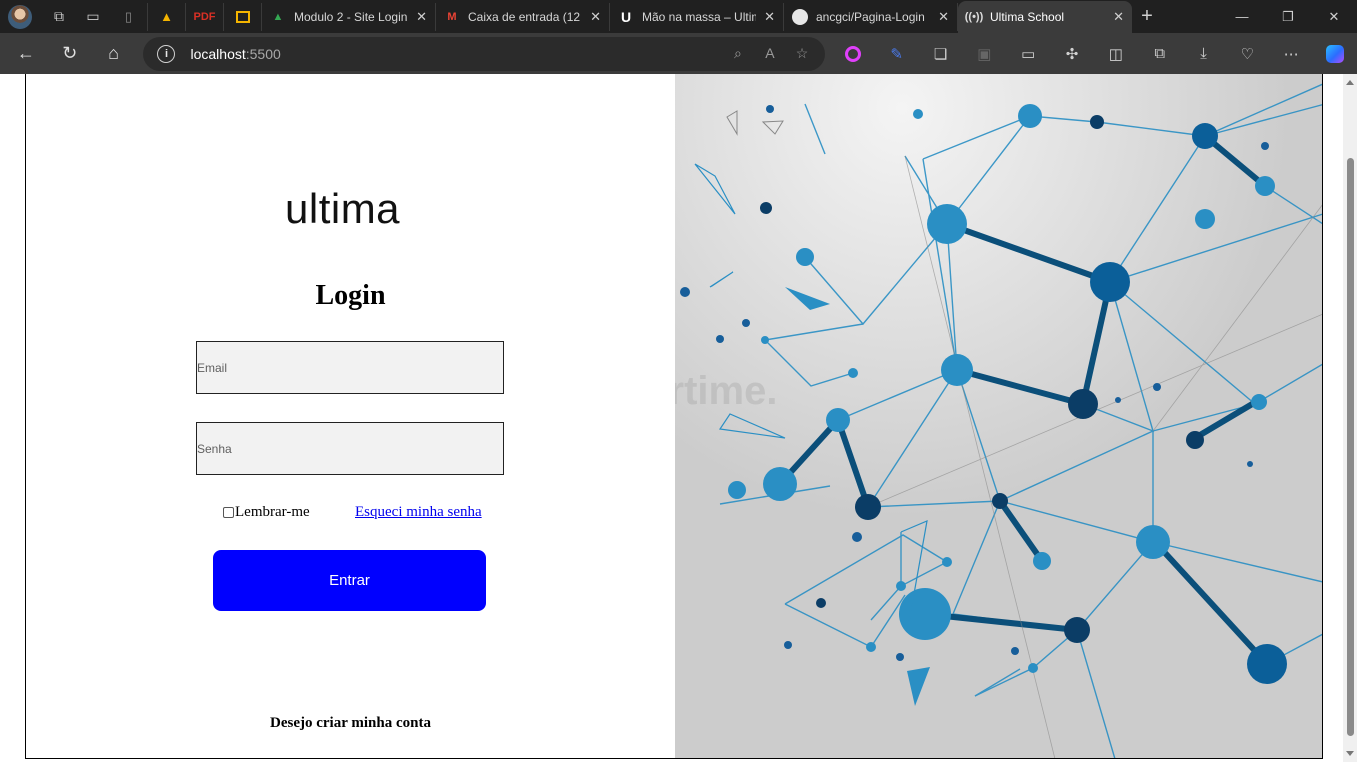 The image size is (1357, 762). I want to click on tab-title: Modulo 2 - Site Login, so click(351, 16).